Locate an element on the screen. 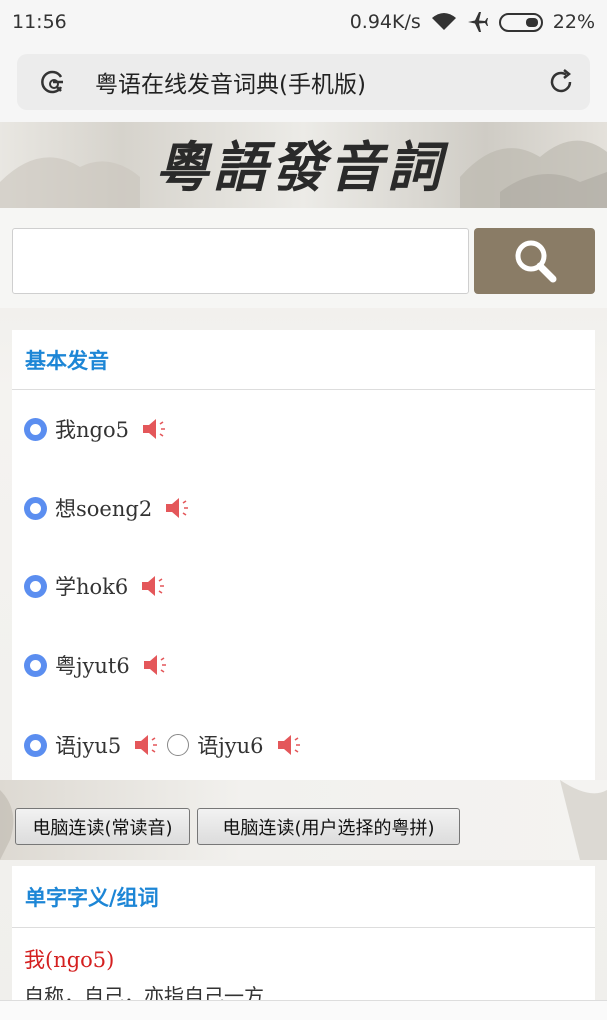  search-engine-icon is located at coordinates (53, 82).